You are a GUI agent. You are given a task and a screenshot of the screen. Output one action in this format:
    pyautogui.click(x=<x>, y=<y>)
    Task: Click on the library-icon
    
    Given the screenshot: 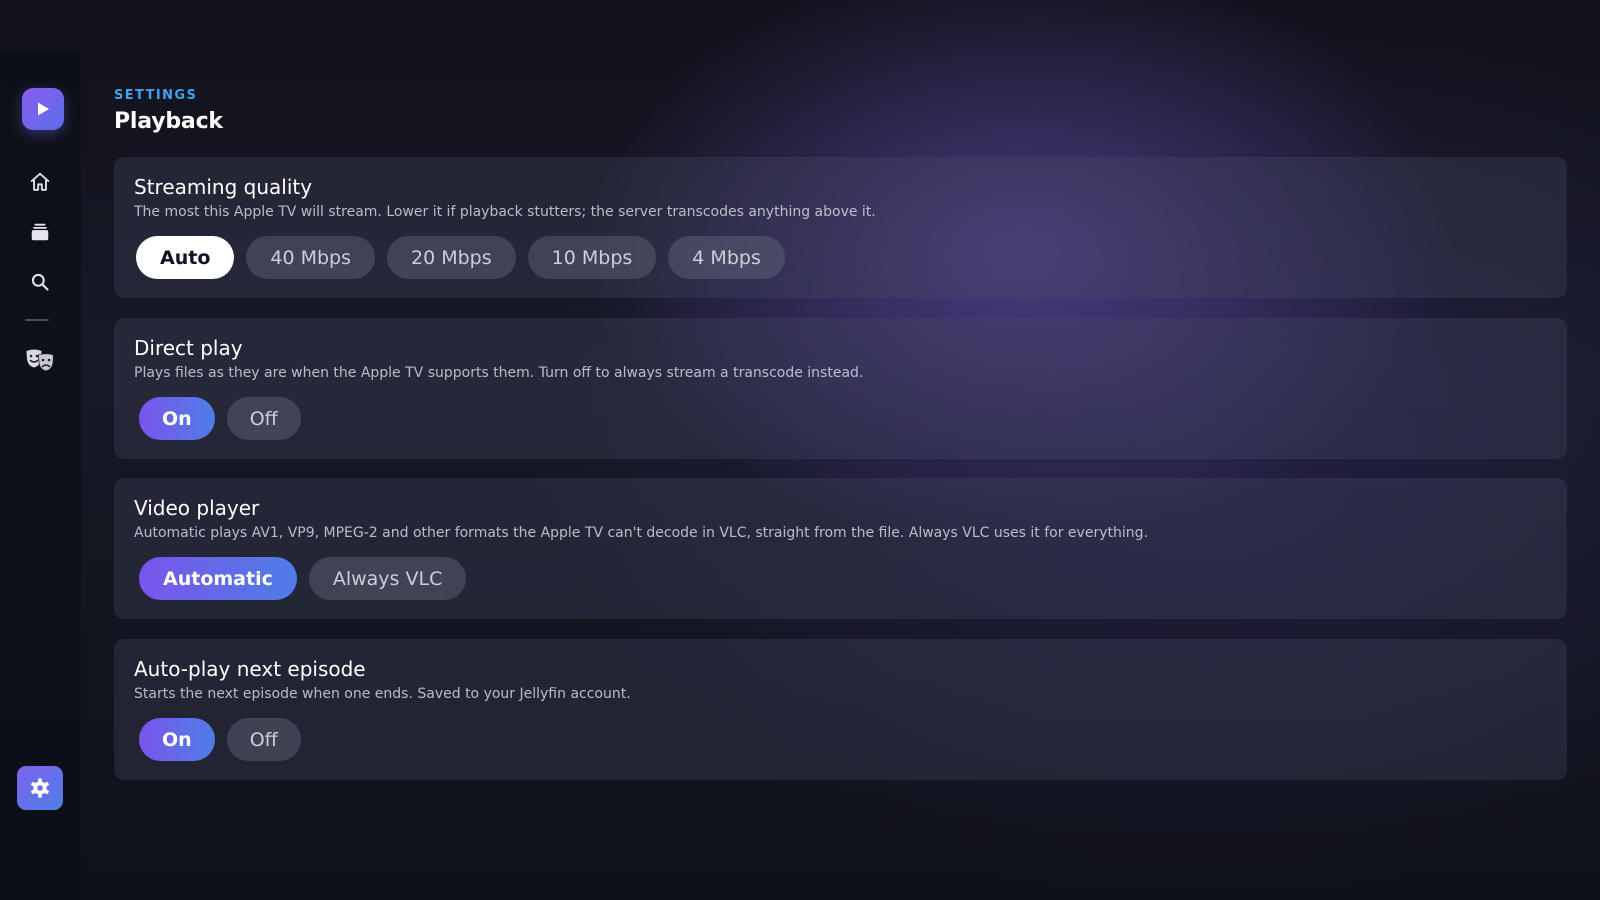 What is the action you would take?
    pyautogui.click(x=40, y=232)
    